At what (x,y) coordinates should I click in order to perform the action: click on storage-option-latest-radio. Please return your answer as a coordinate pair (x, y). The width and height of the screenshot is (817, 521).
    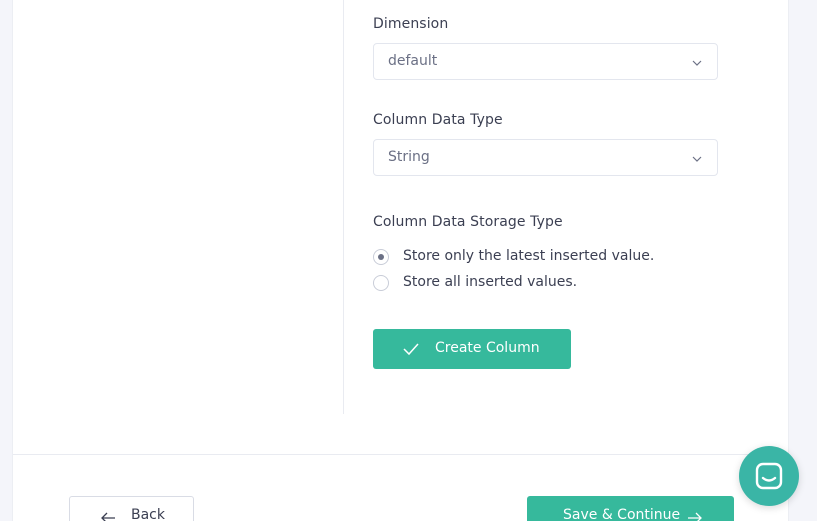
    Looking at the image, I should click on (381, 257).